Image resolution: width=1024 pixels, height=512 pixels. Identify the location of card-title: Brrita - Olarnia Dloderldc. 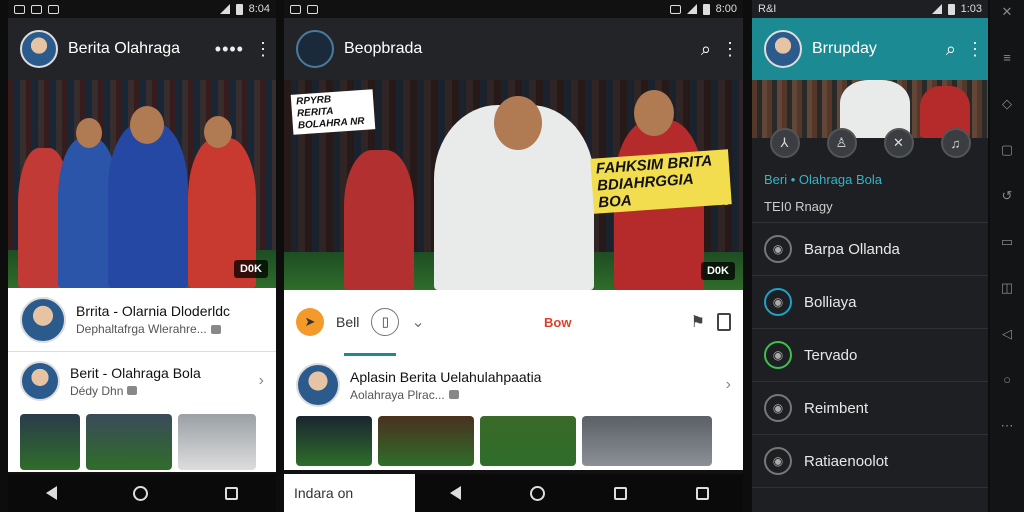
(153, 311).